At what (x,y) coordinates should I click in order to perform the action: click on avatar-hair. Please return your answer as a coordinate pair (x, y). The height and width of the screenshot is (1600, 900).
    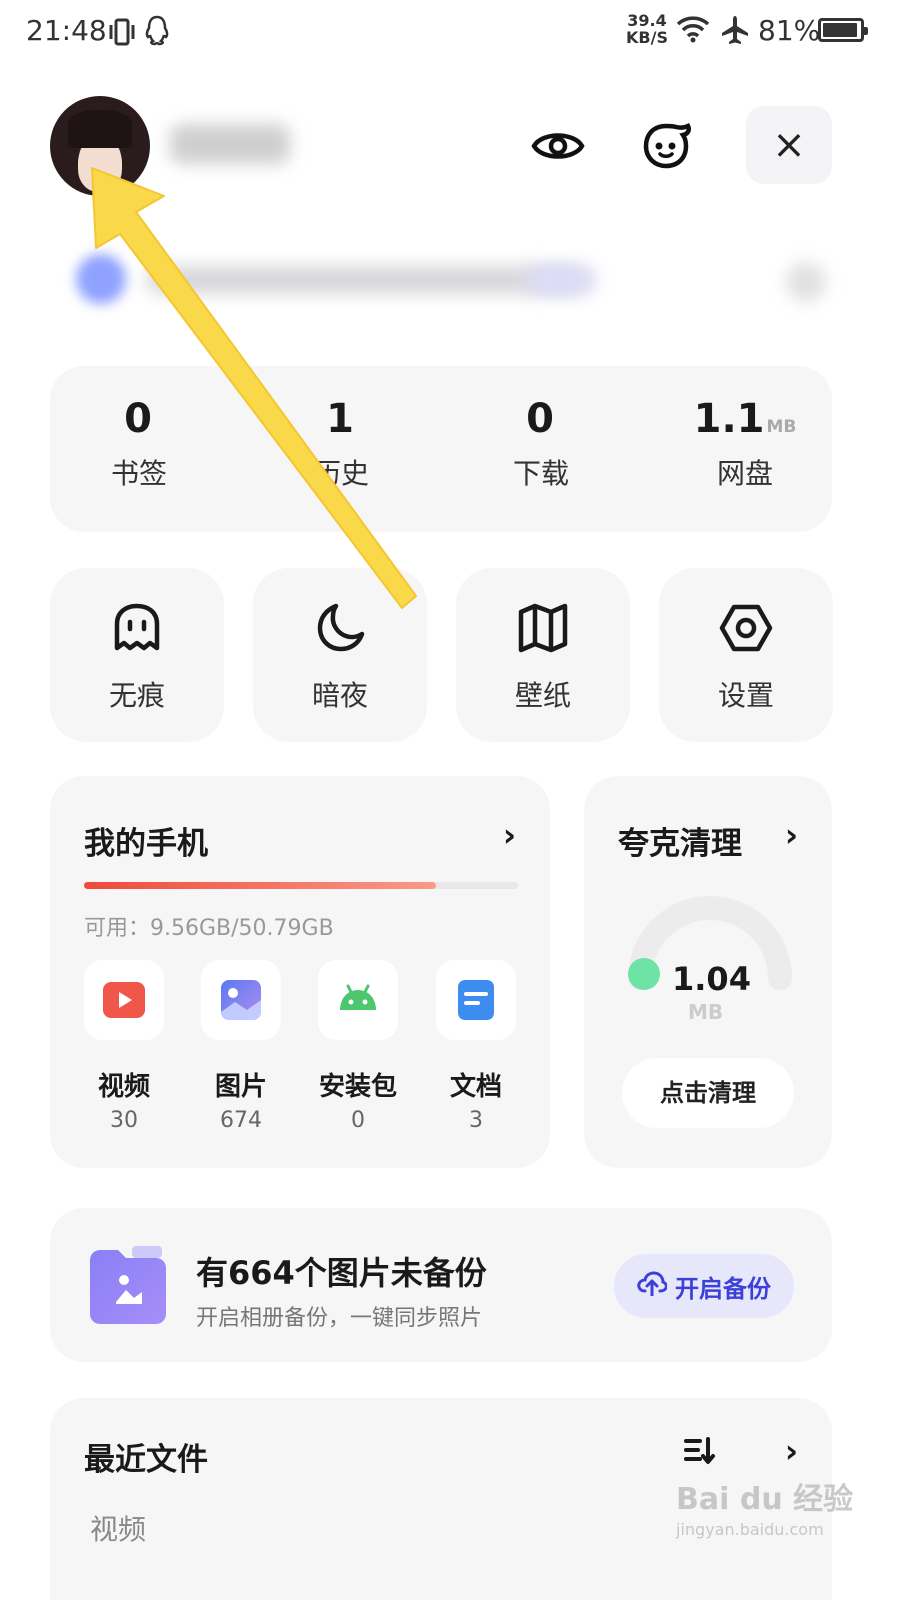
    Looking at the image, I should click on (100, 129).